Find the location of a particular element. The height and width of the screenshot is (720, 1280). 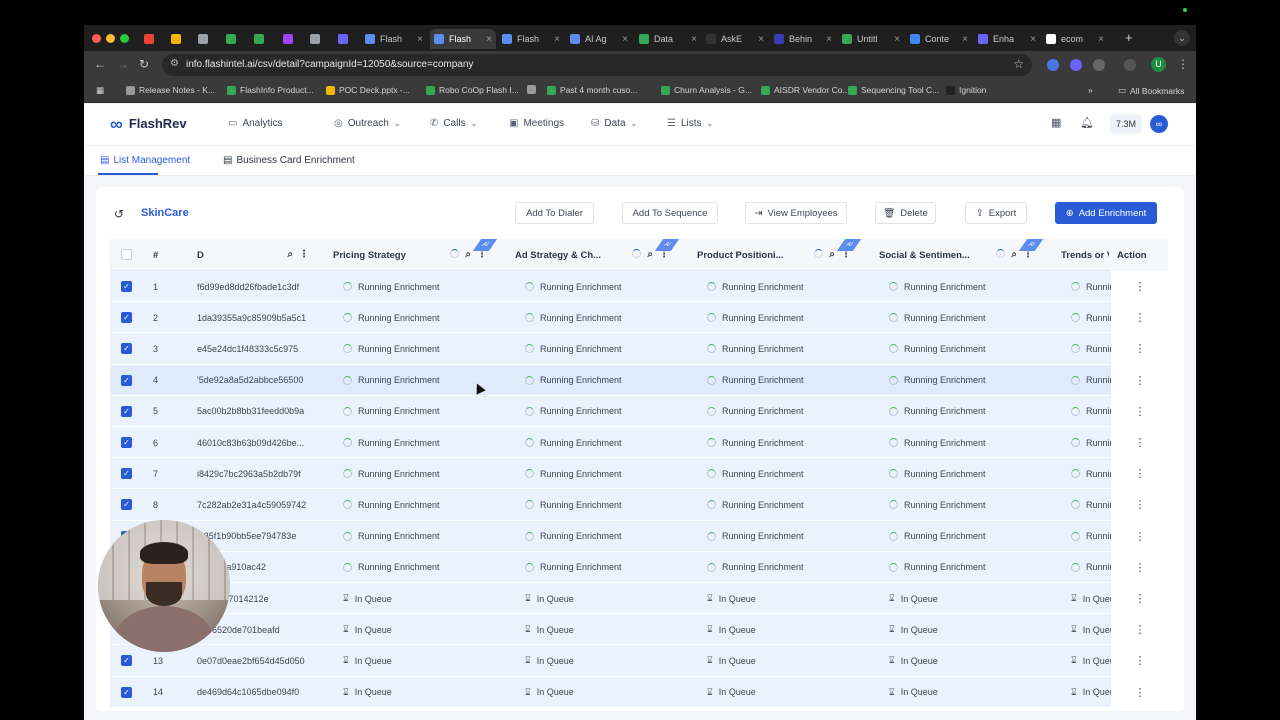

close-window-icon is located at coordinates (96, 38).